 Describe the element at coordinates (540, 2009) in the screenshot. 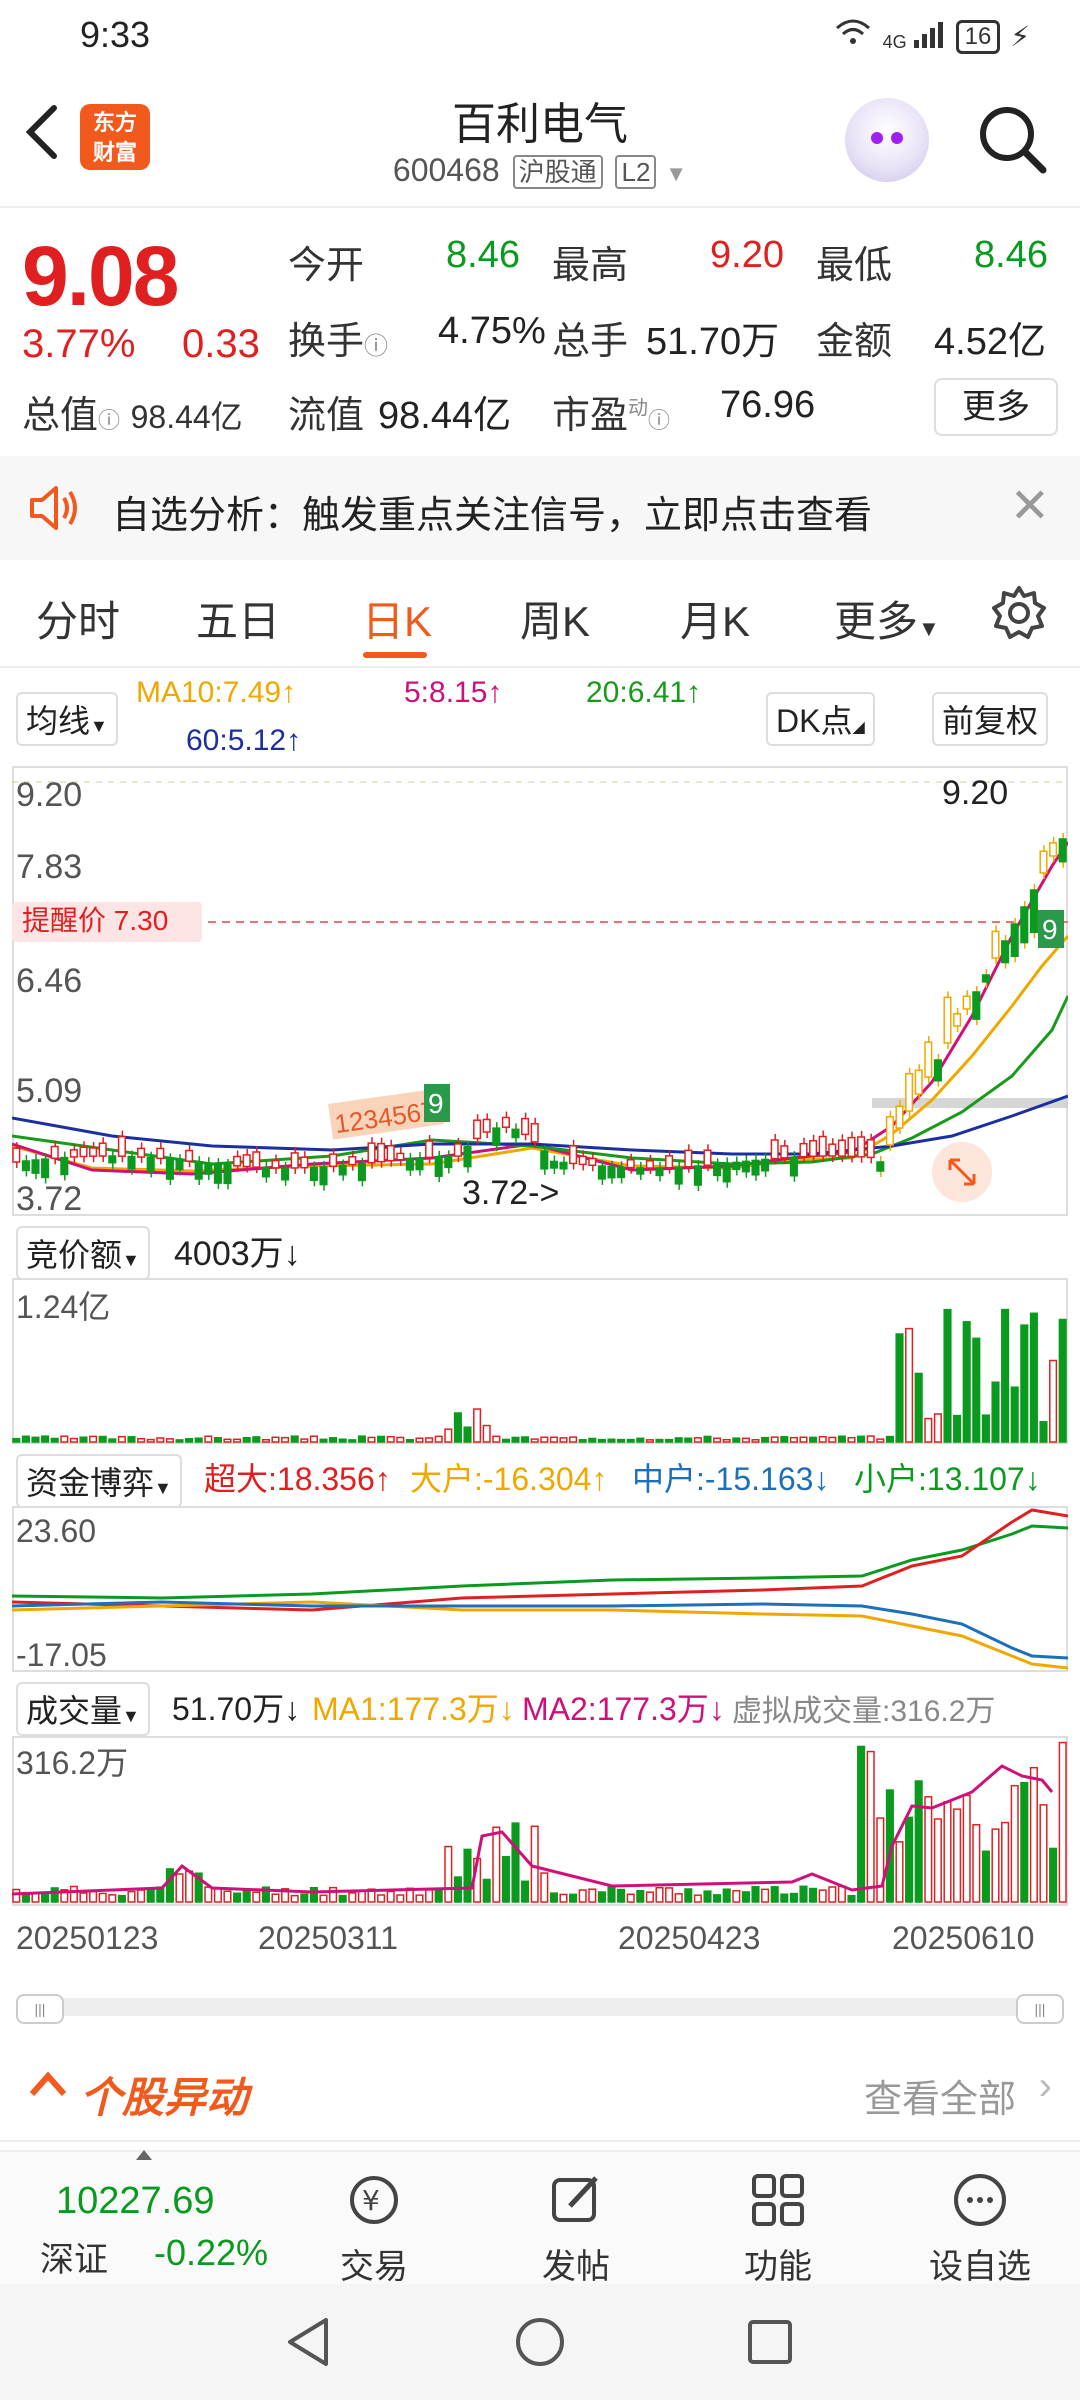

I see `range-scrollbar: ||| |||` at that location.